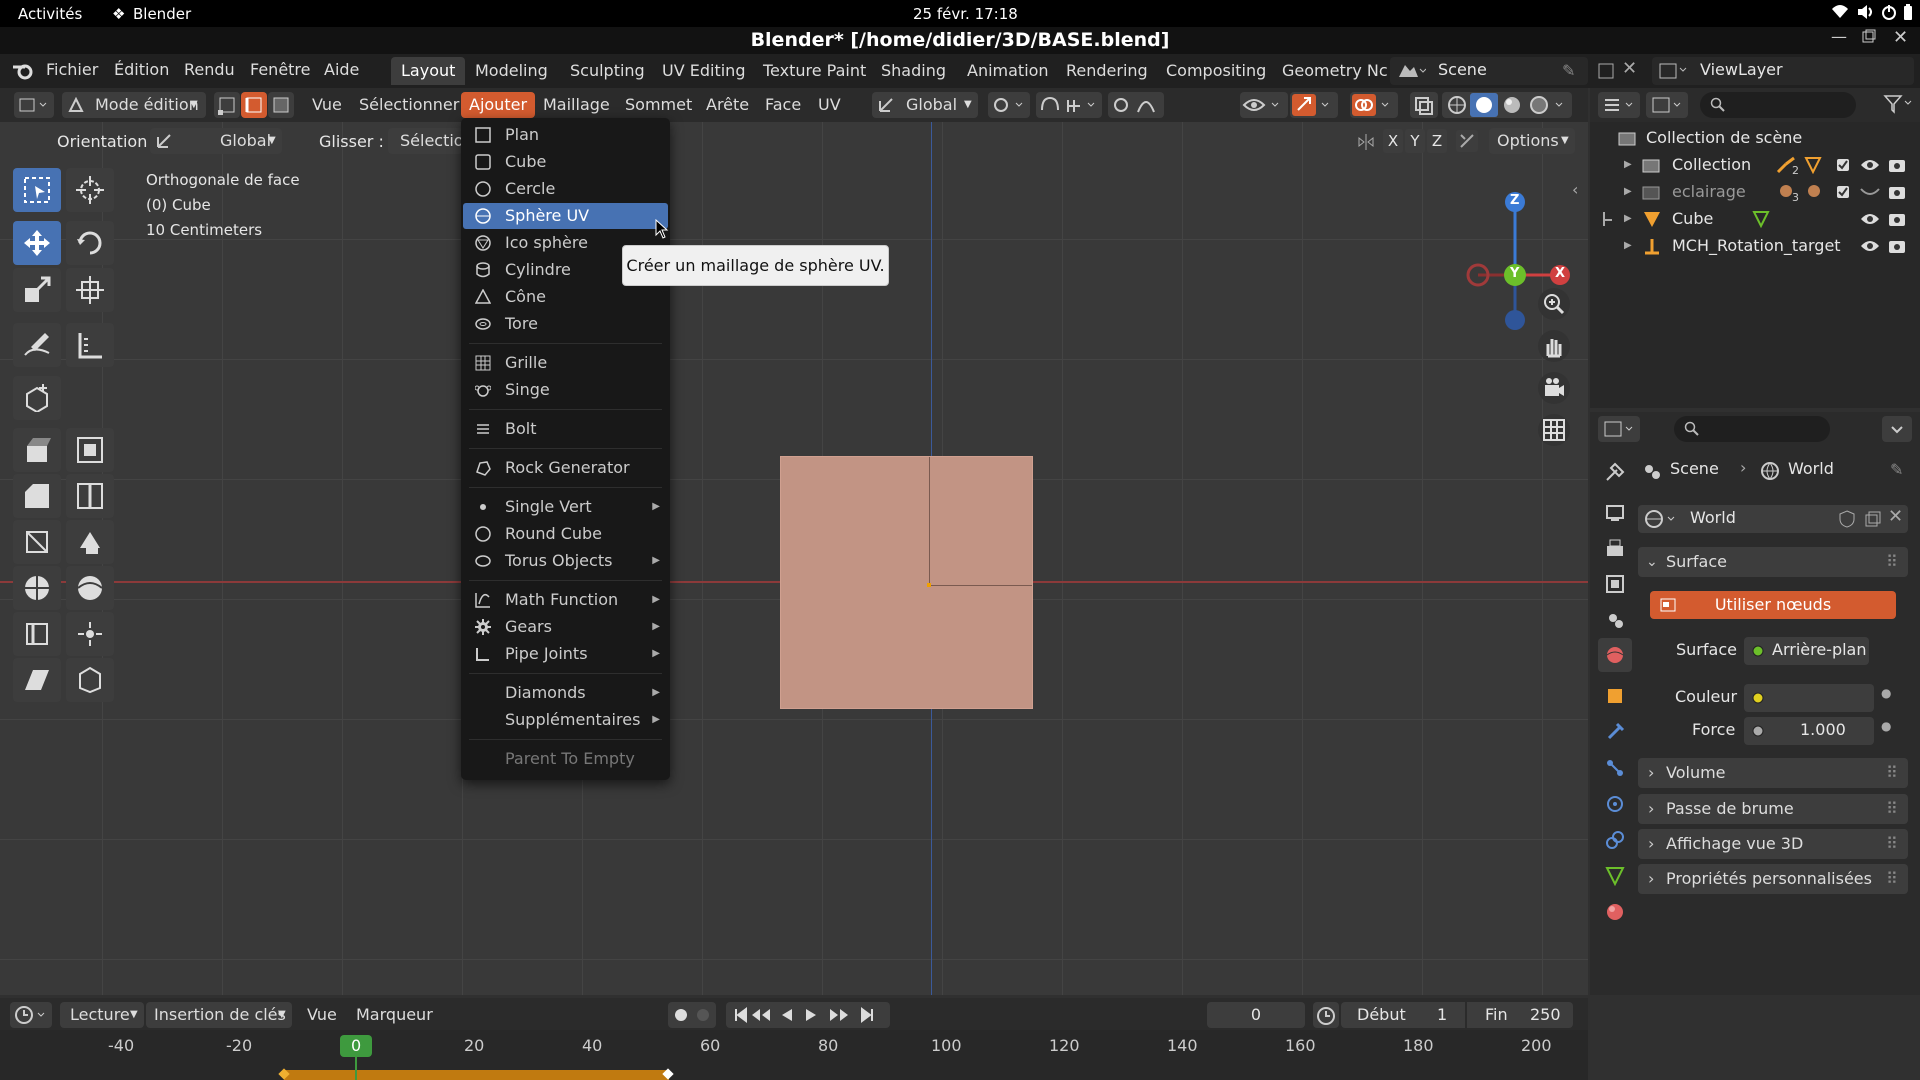 The image size is (1920, 1080). I want to click on breadcrumb-scene: Scene, so click(1694, 468).